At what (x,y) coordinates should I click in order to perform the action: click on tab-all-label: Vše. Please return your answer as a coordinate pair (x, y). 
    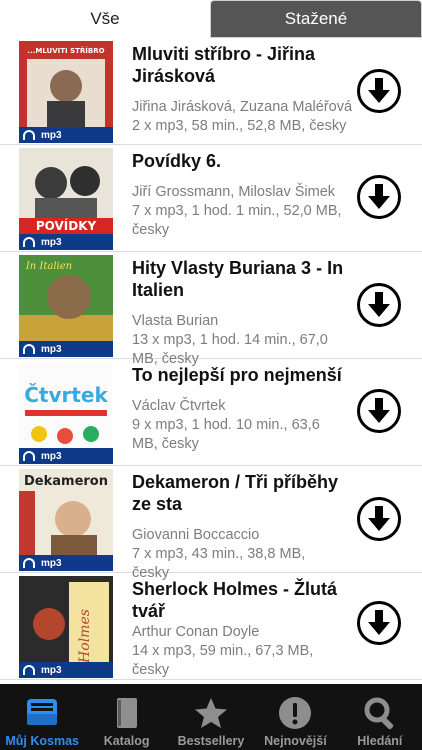
    Looking at the image, I should click on (105, 18).